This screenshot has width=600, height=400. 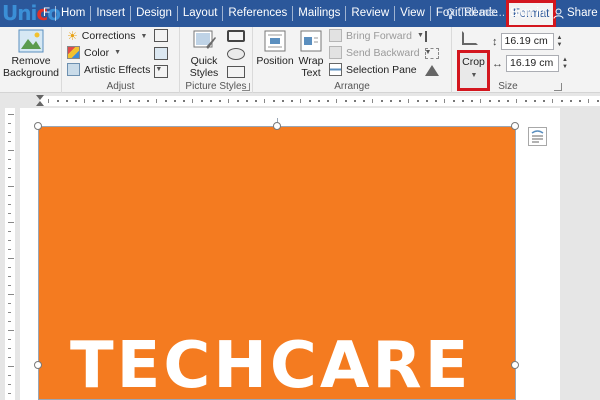 What do you see at coordinates (74, 13) in the screenshot?
I see `tab-home: Hom` at bounding box center [74, 13].